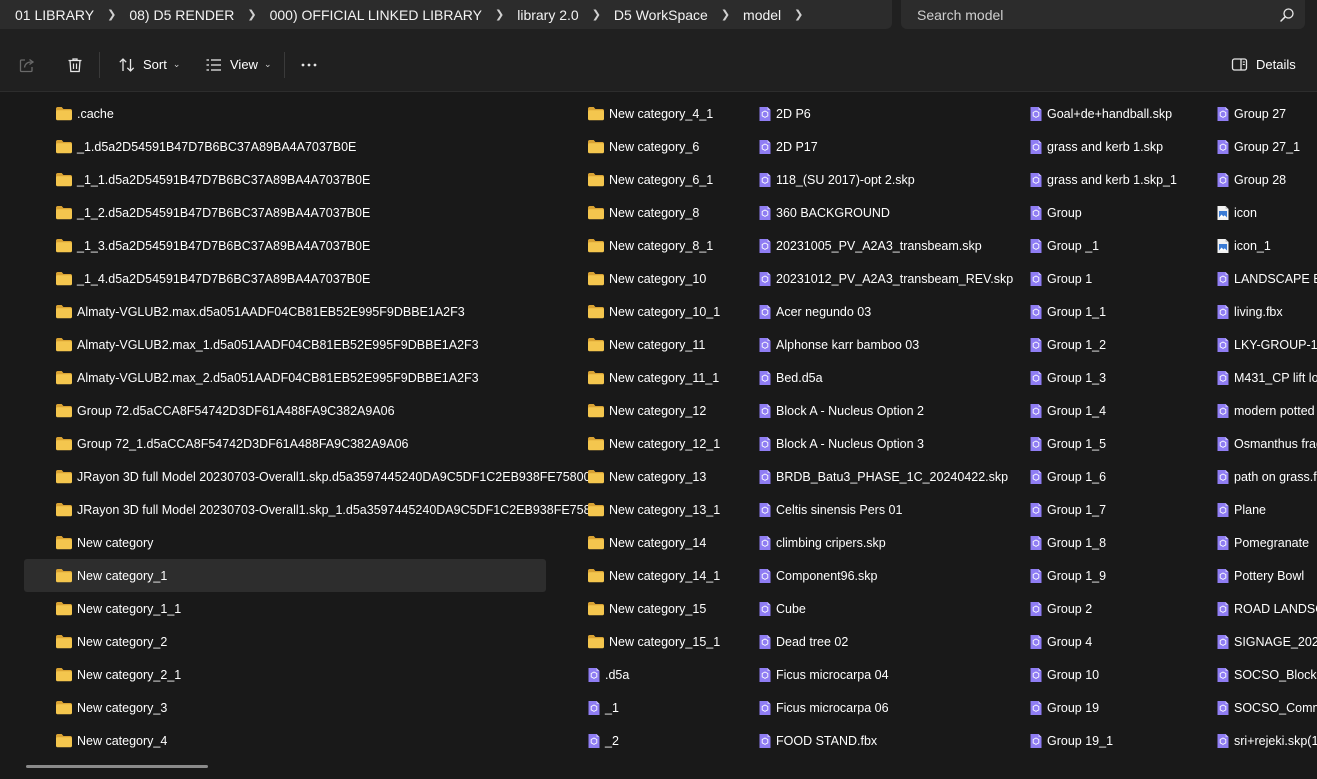 This screenshot has width=1317, height=779. I want to click on file-item: Group 19, so click(1089, 707).